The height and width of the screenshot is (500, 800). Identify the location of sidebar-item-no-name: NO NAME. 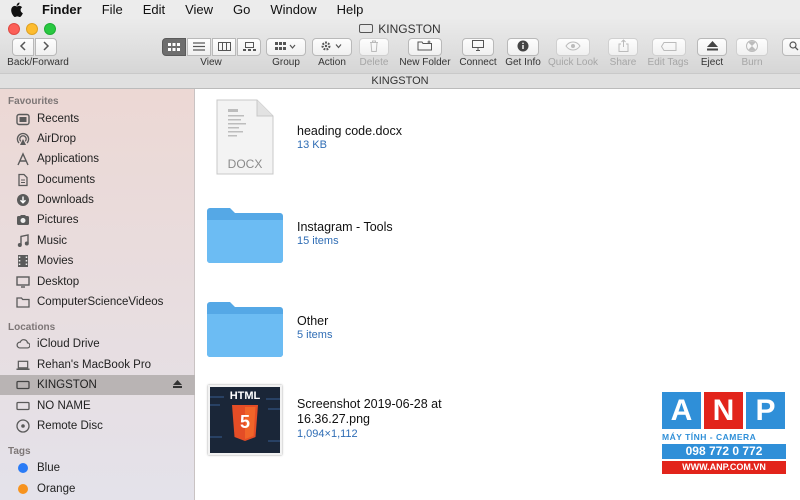
(97, 406).